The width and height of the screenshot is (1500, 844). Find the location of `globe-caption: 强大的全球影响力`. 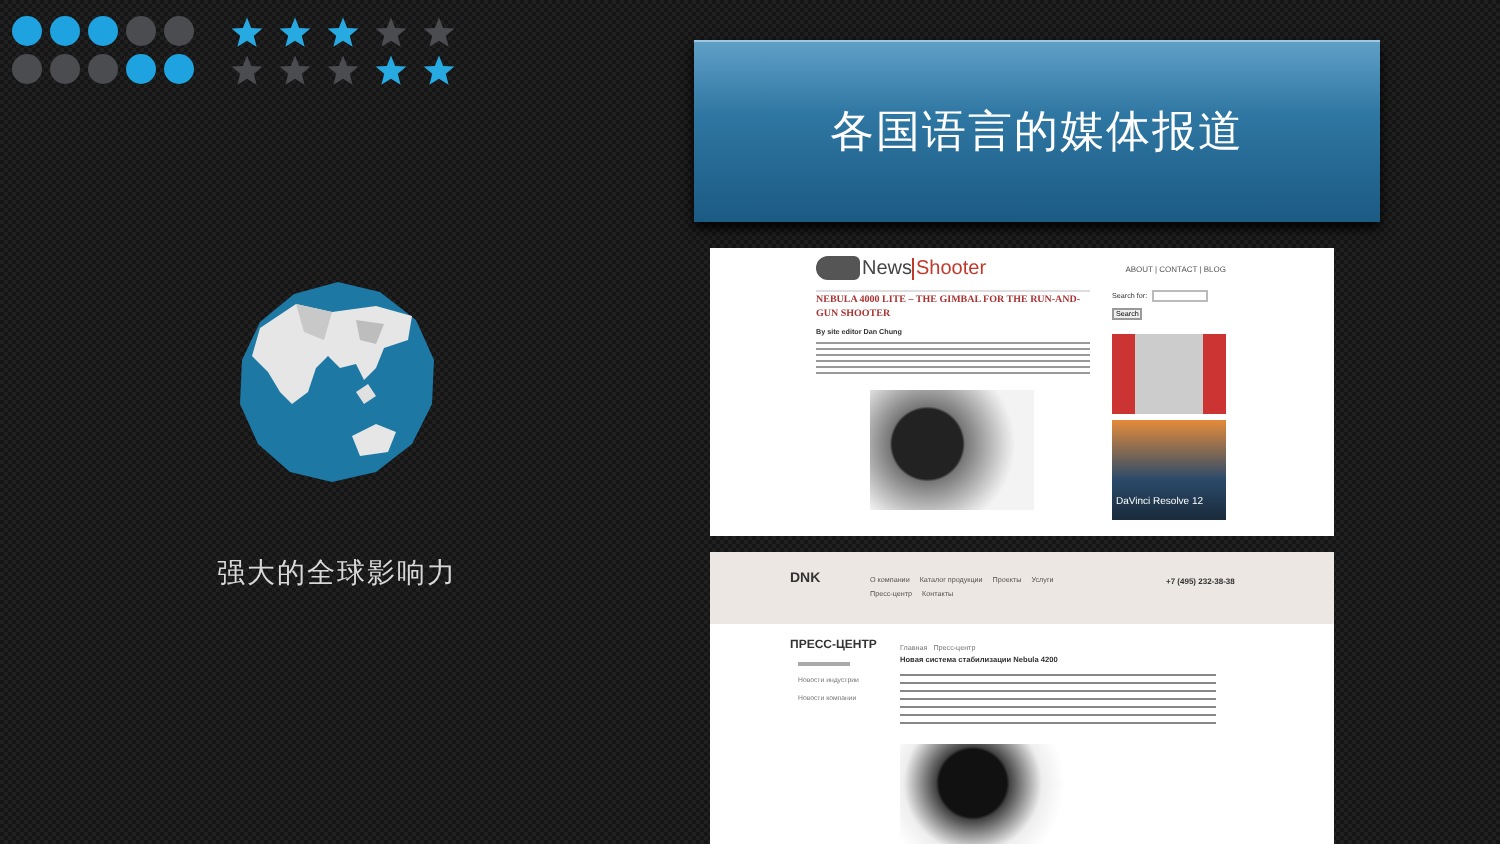

globe-caption: 强大的全球影响力 is located at coordinates (337, 574).